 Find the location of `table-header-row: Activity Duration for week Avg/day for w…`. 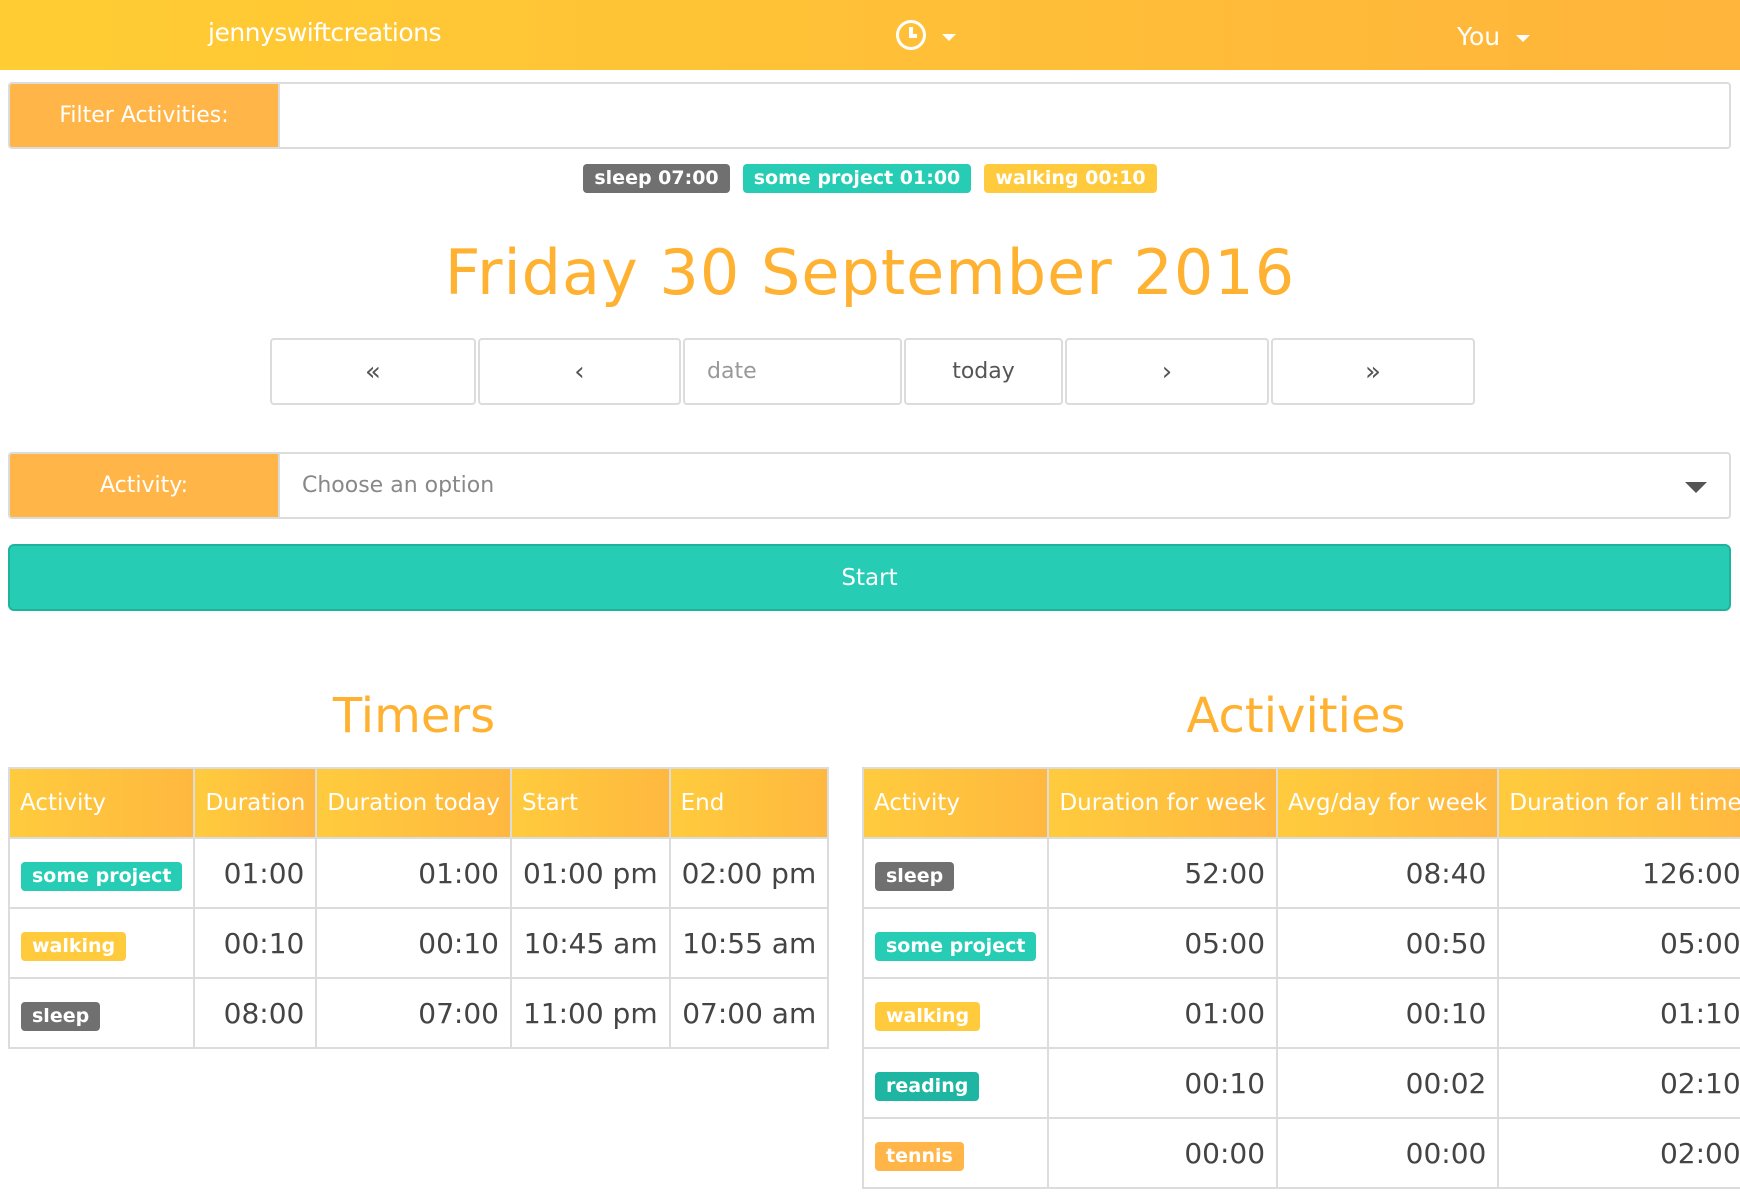

table-header-row: Activity Duration for week Avg/day for w… is located at coordinates (1300, 803).